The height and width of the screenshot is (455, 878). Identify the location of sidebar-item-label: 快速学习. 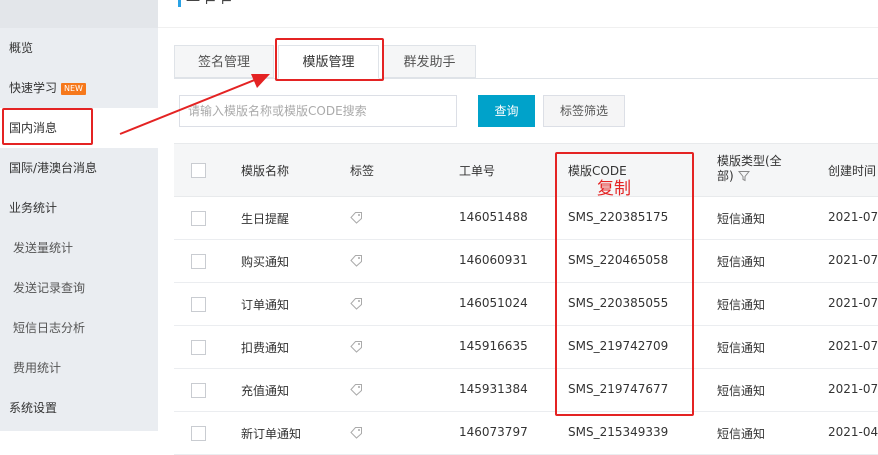
(33, 88).